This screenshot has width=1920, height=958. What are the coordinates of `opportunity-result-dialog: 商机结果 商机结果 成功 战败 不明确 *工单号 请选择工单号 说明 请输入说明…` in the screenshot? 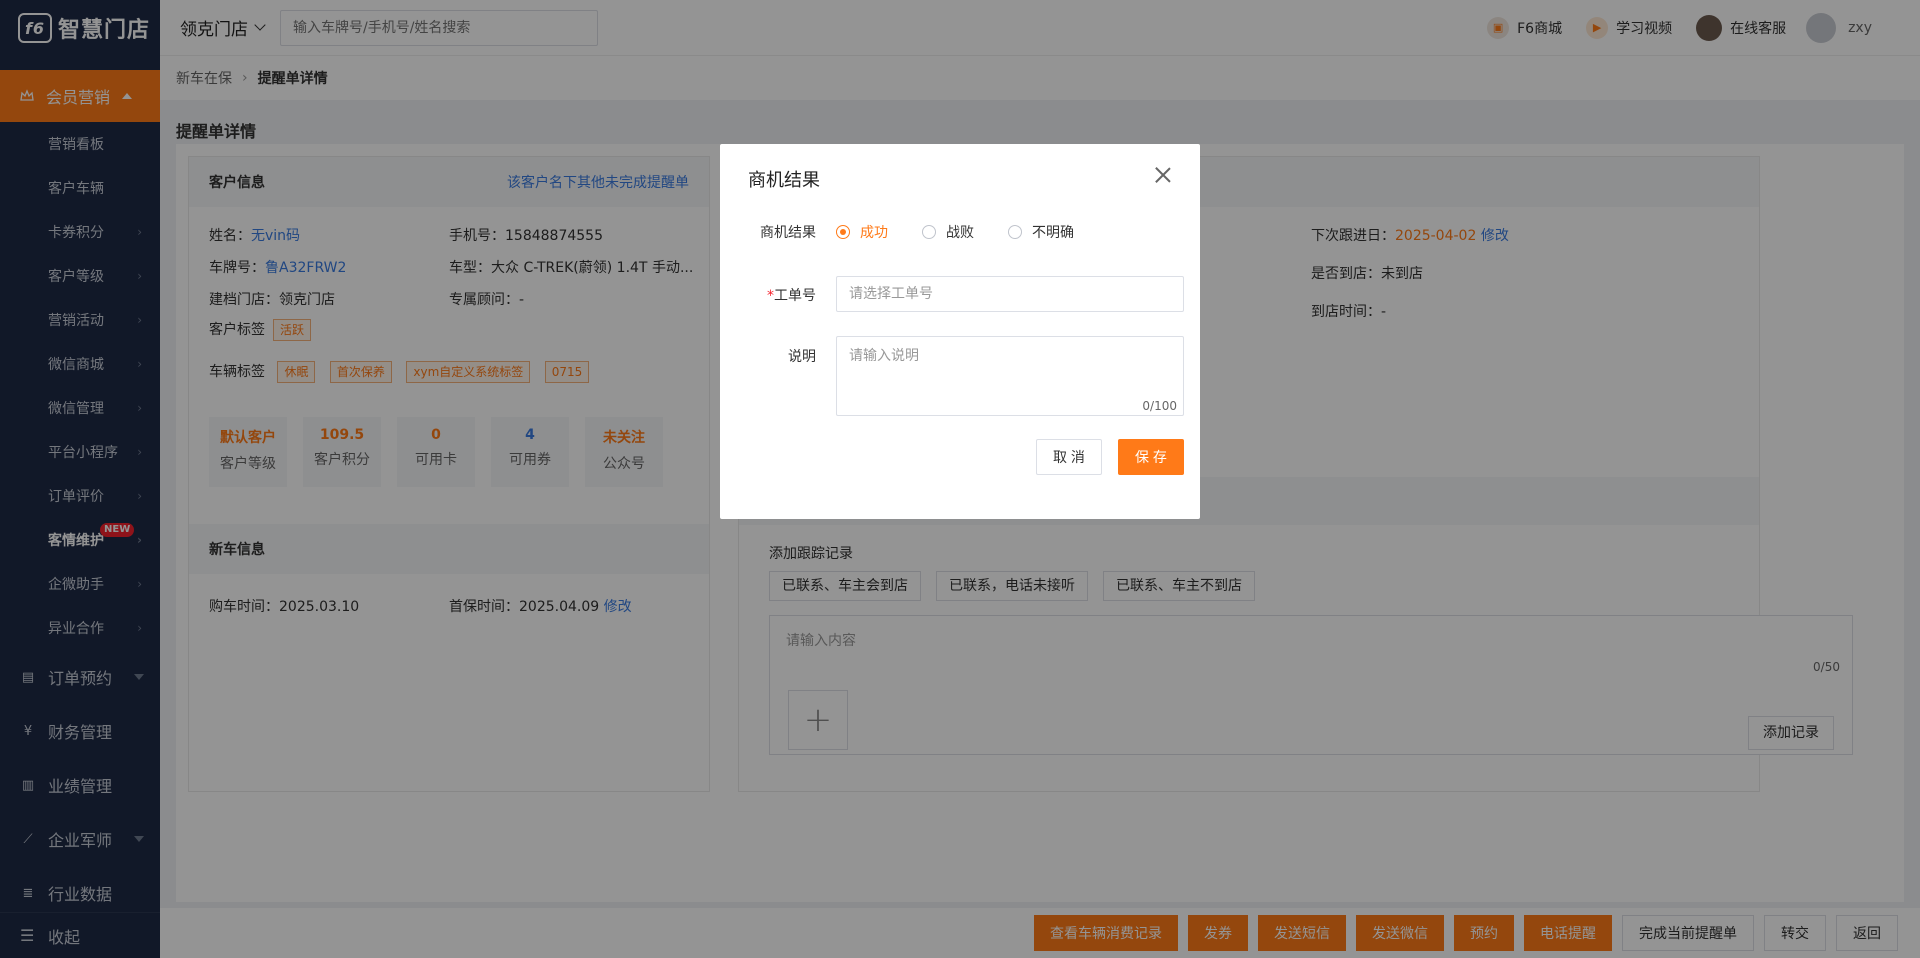 It's located at (960, 331).